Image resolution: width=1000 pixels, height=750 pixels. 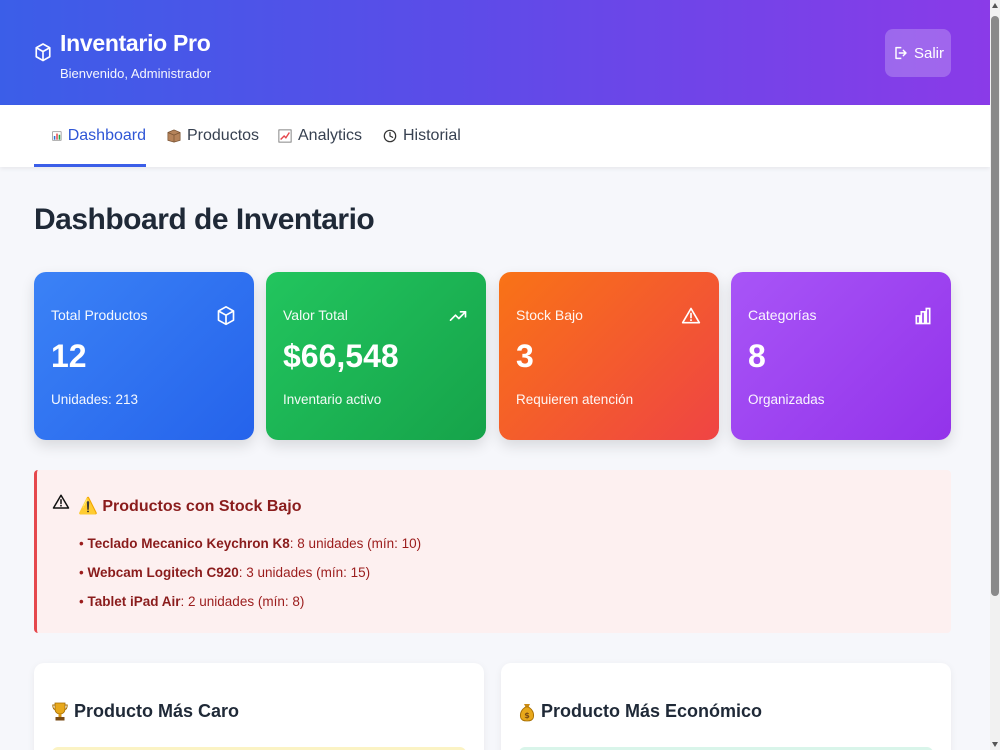 What do you see at coordinates (549, 315) in the screenshot?
I see `stat-label: Stock Bajo` at bounding box center [549, 315].